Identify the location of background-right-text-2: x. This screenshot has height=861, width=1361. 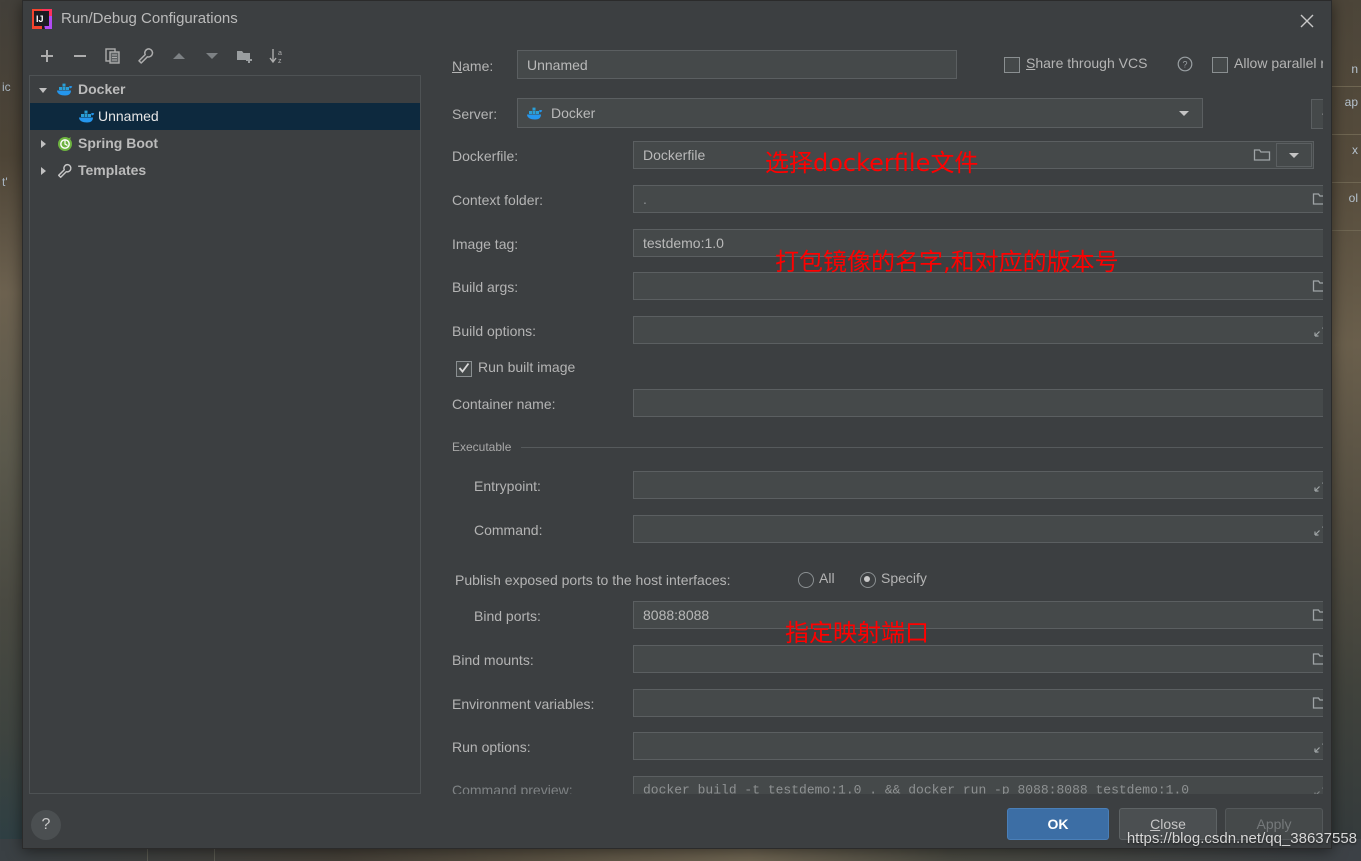
(1355, 150).